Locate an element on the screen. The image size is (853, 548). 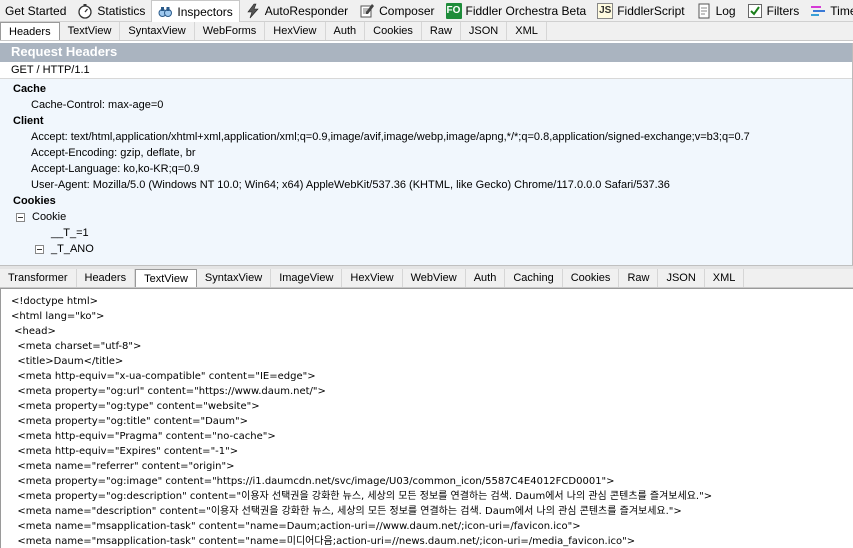
req-tab-xml: XML is located at coordinates (527, 31).